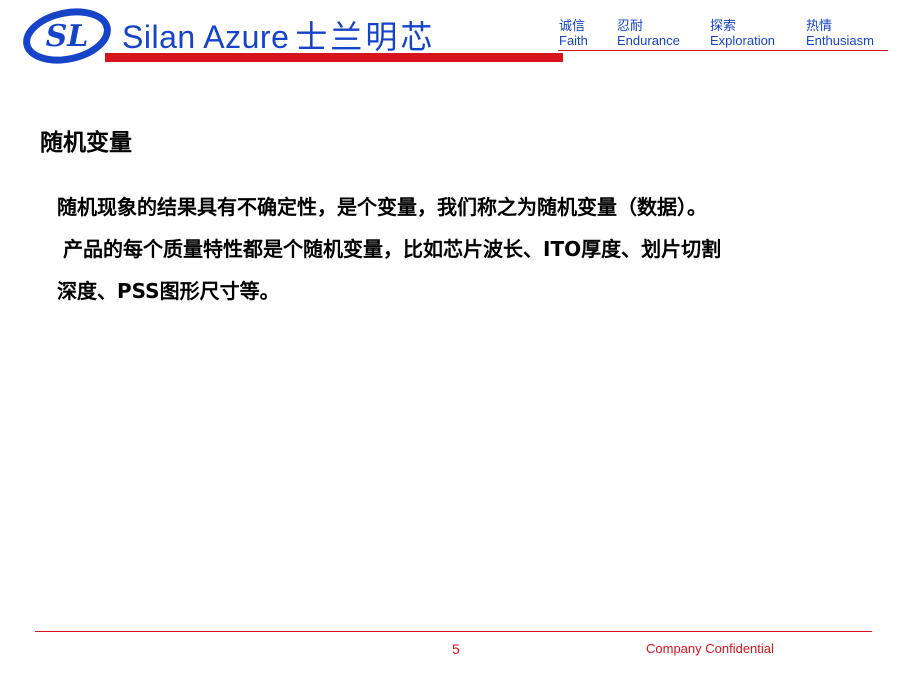  Describe the element at coordinates (453, 631) in the screenshot. I see `footer-divider` at that location.